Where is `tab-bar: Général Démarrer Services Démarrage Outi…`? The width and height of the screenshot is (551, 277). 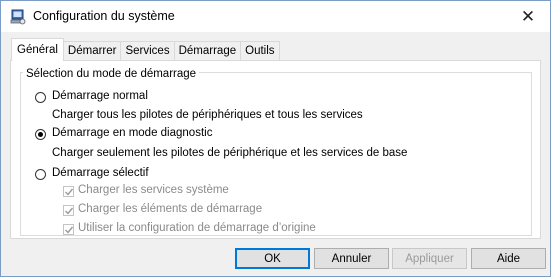 tab-bar: Général Démarrer Services Démarrage Outi… is located at coordinates (145, 49).